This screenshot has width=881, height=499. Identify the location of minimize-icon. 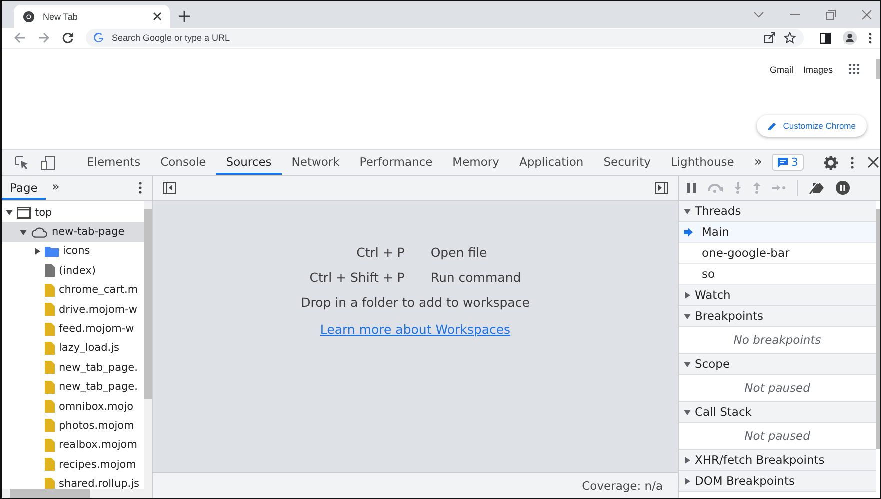
(795, 15).